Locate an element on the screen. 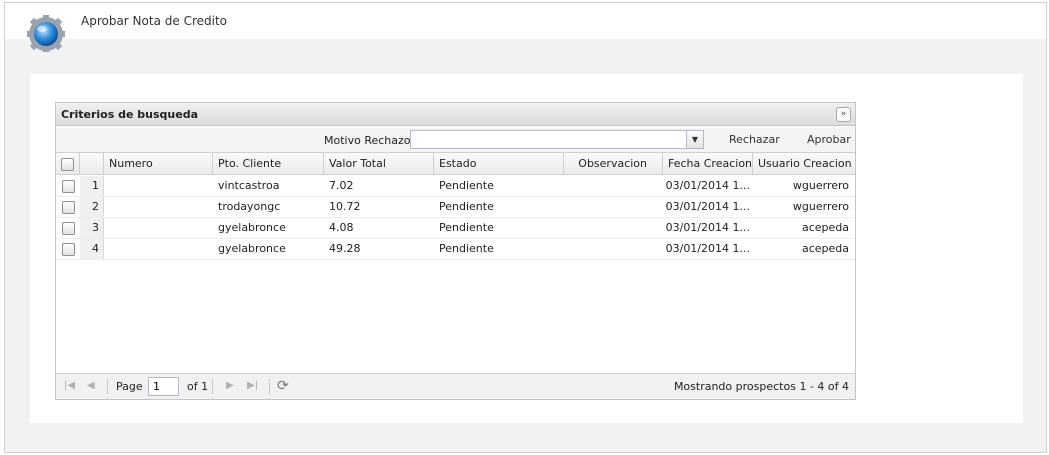 The width and height of the screenshot is (1049, 455). col-fecha-creacion: Fecha Creacion is located at coordinates (708, 164).